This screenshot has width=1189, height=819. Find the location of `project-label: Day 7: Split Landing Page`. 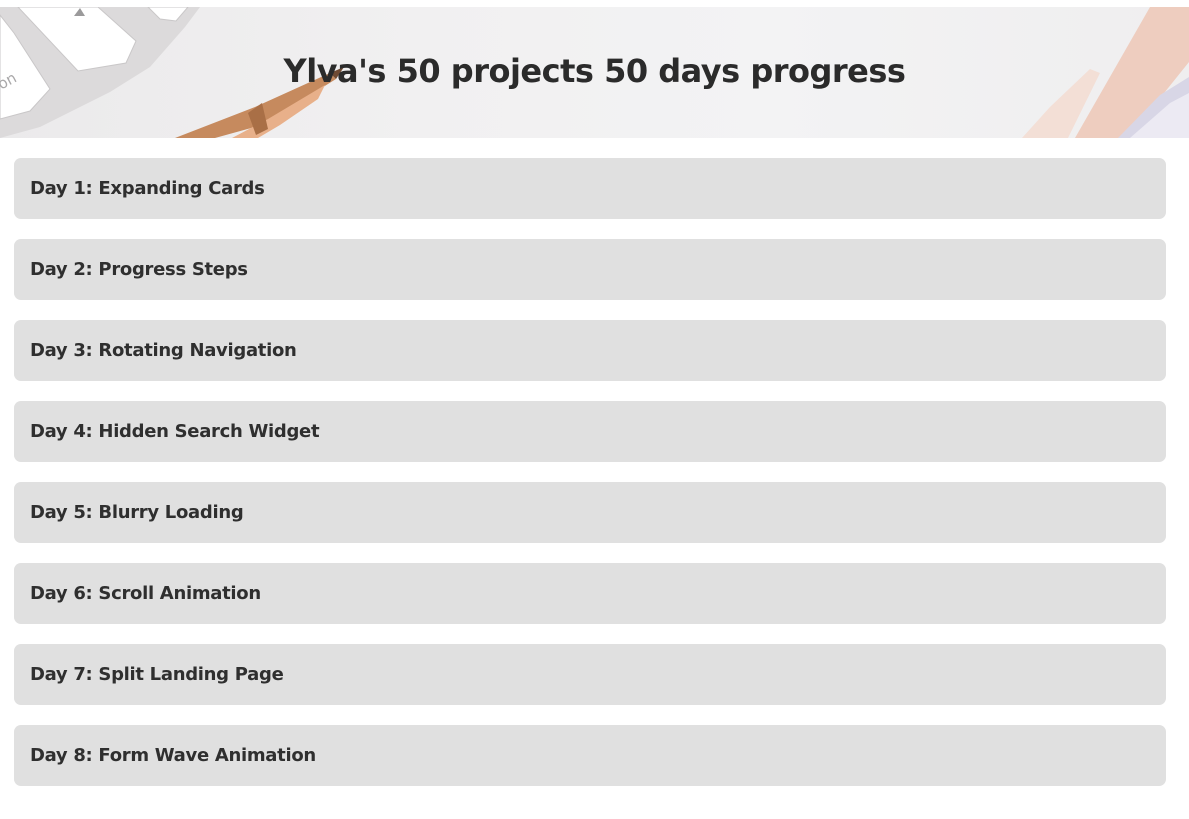

project-label: Day 7: Split Landing Page is located at coordinates (157, 674).